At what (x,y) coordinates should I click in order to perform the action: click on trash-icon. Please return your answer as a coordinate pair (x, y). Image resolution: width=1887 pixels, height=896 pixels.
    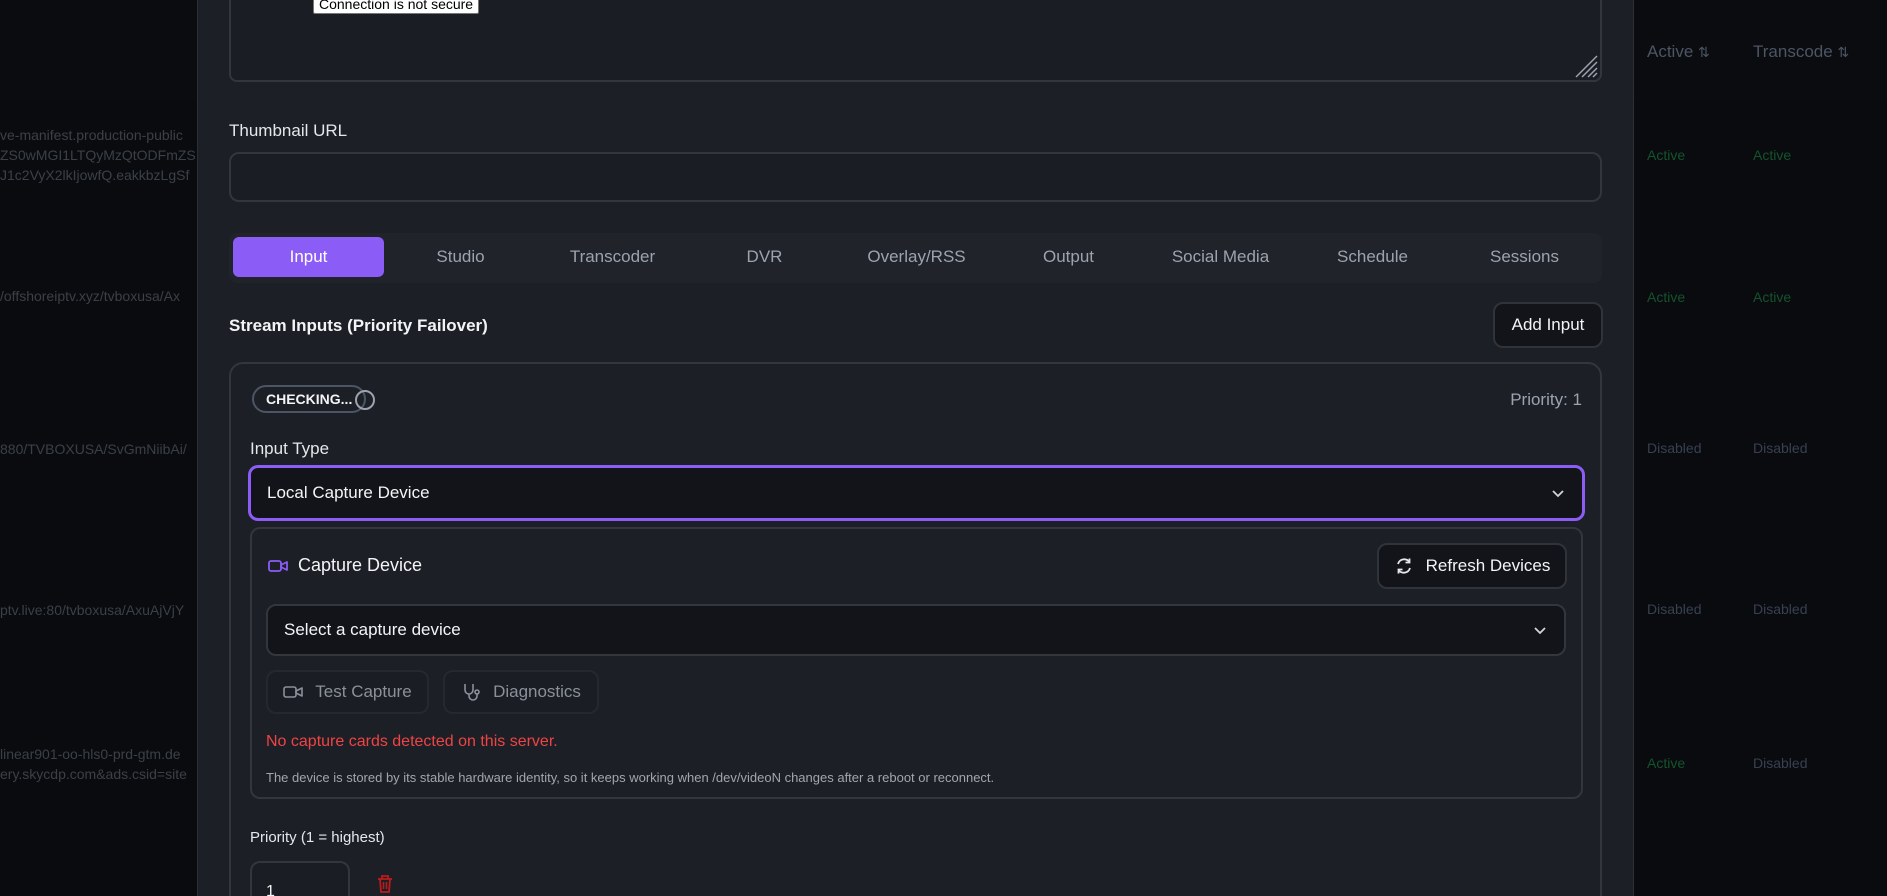
    Looking at the image, I should click on (385, 884).